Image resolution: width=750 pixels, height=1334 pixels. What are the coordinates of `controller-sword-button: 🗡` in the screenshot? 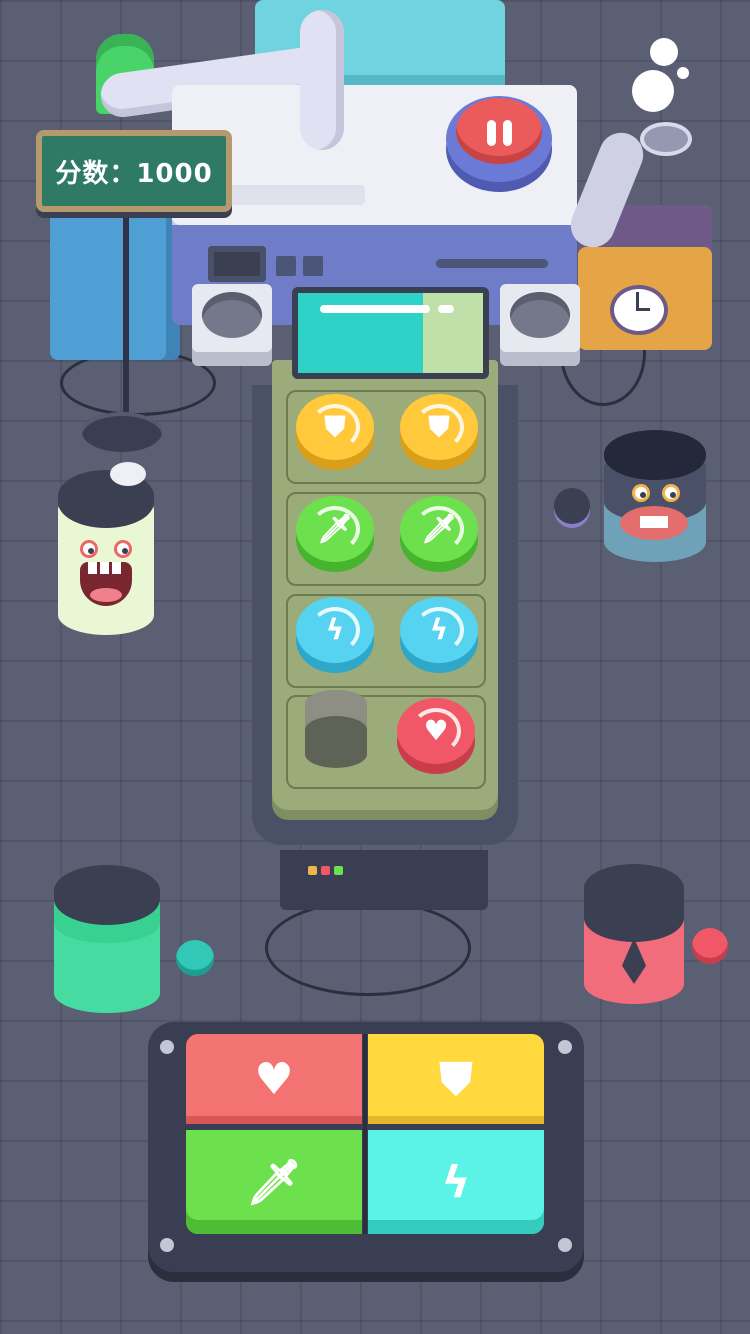 It's located at (274, 1182).